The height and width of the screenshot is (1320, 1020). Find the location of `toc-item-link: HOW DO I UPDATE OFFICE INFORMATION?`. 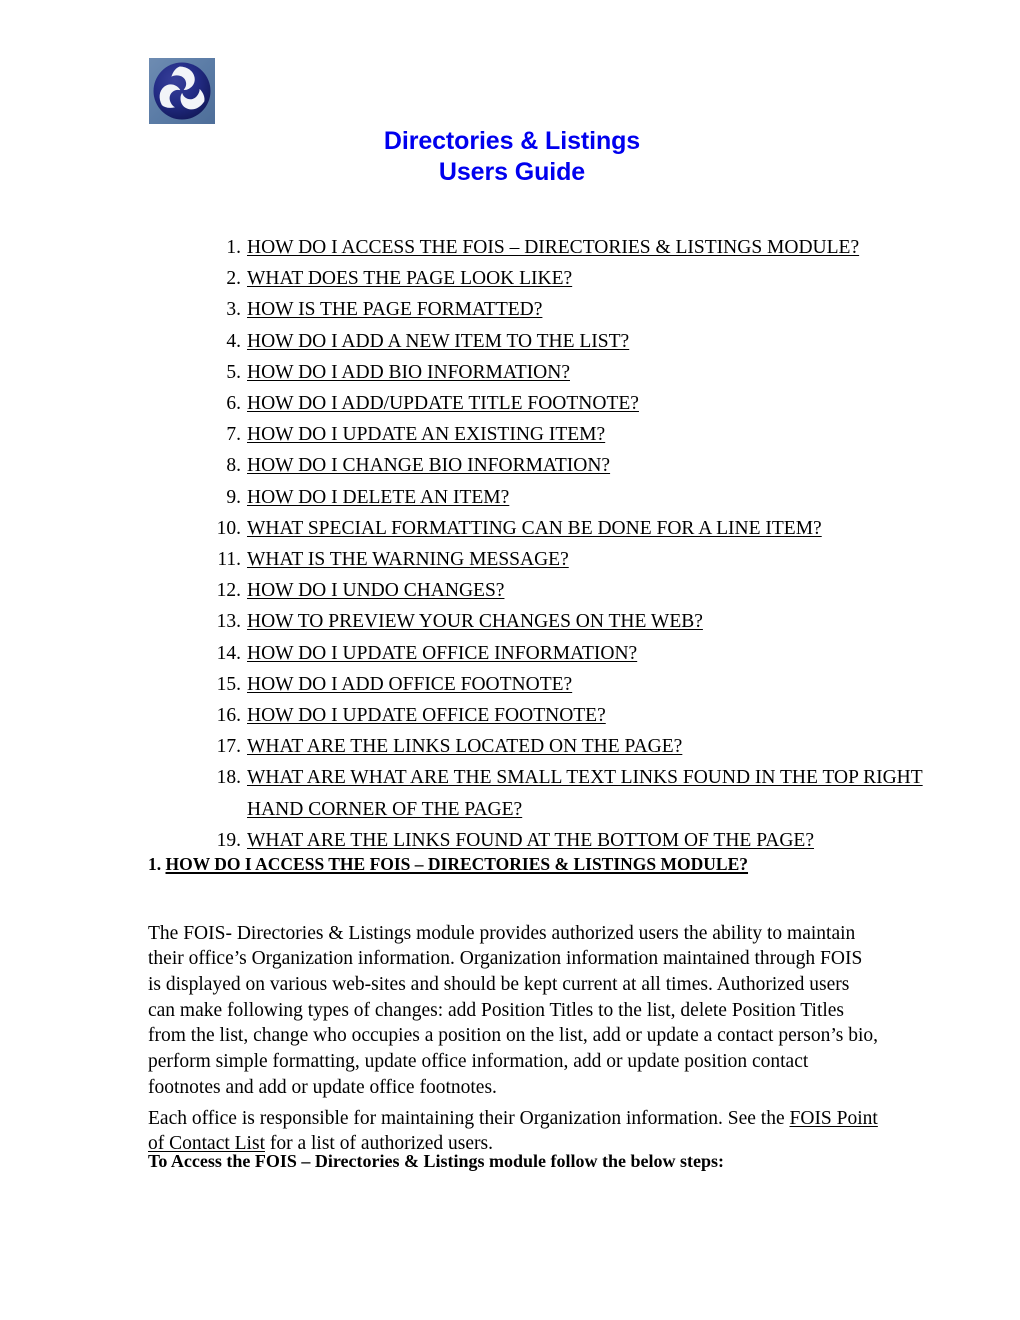

toc-item-link: HOW DO I UPDATE OFFICE INFORMATION? is located at coordinates (442, 653).